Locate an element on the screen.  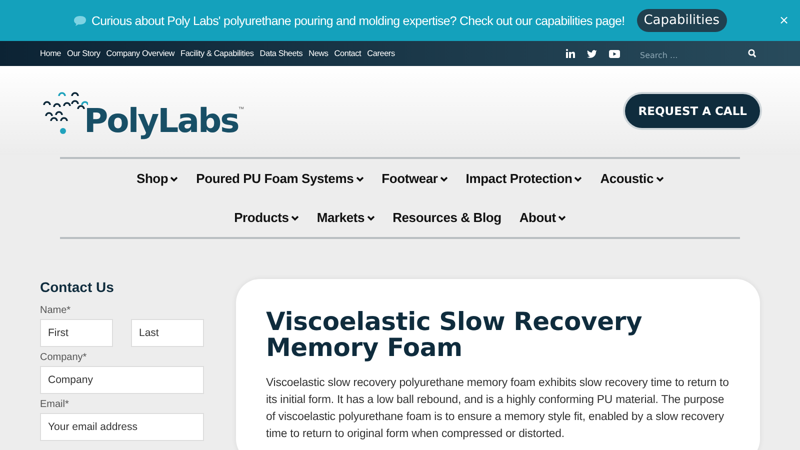
speech-bubble-icon is located at coordinates (80, 20).